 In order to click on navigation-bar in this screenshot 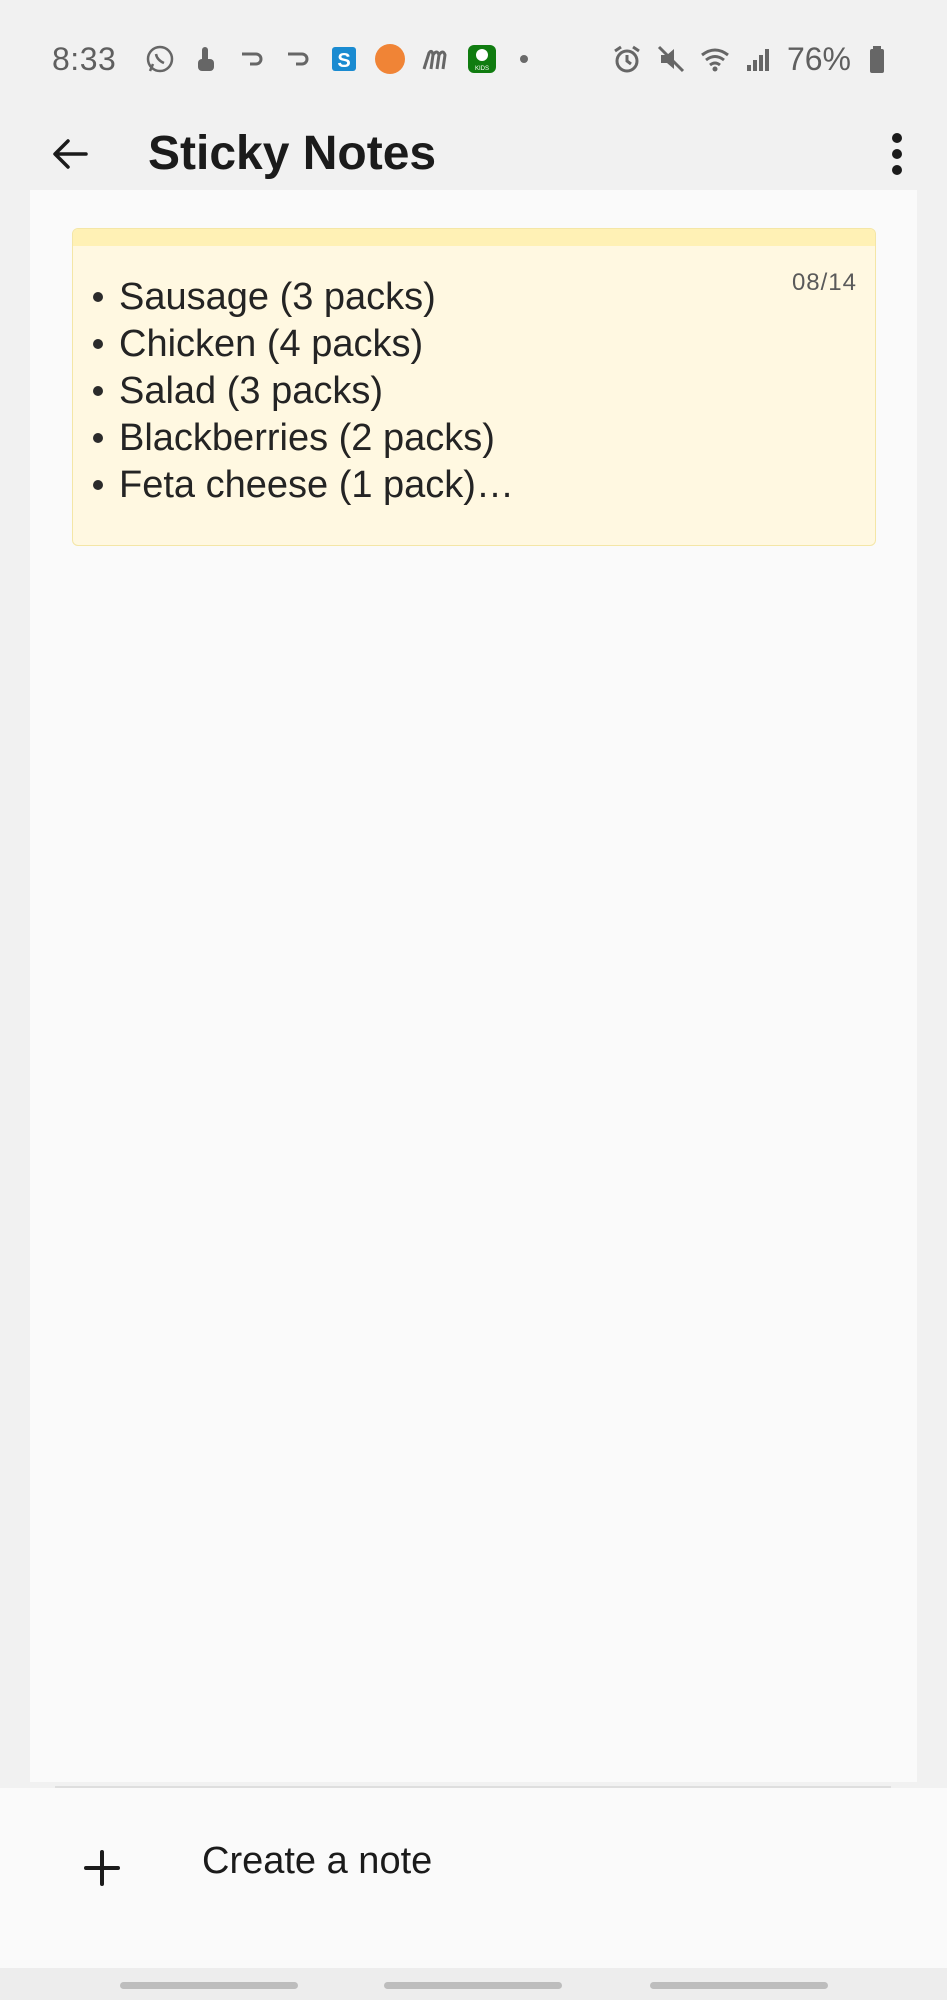, I will do `click(473, 1984)`.